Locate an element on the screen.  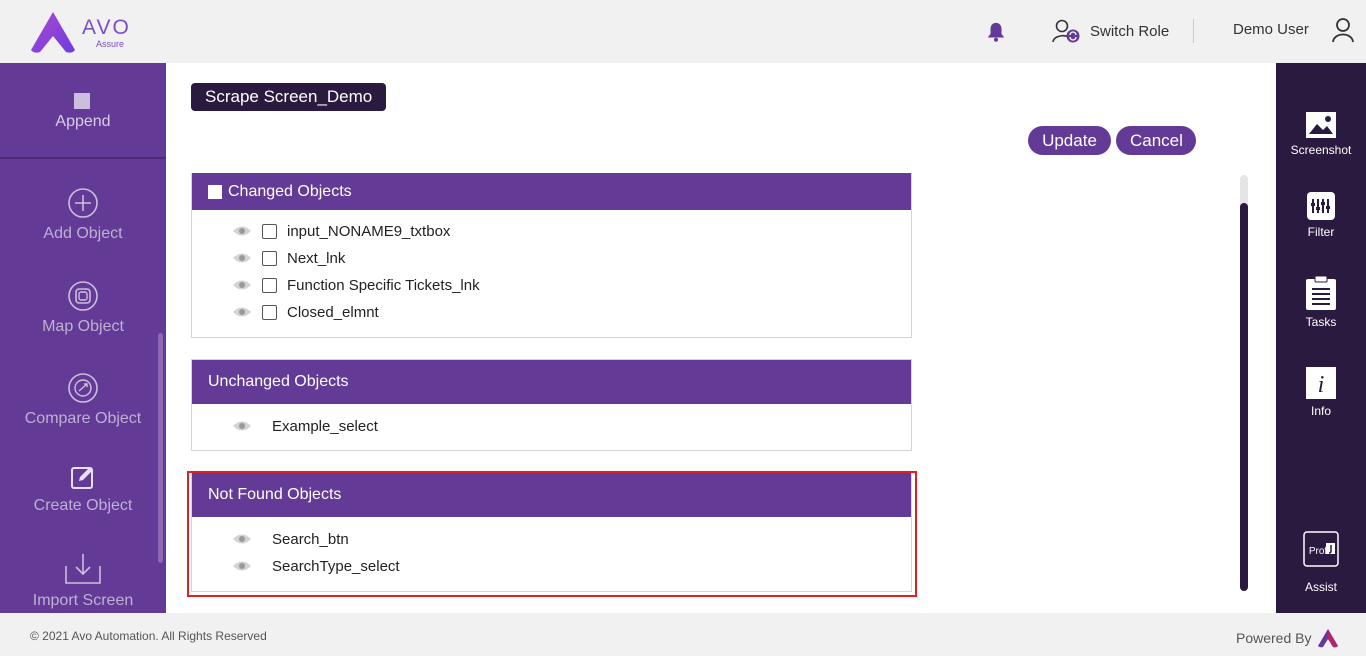
info-button: i Info is located at coordinates (1321, 392).